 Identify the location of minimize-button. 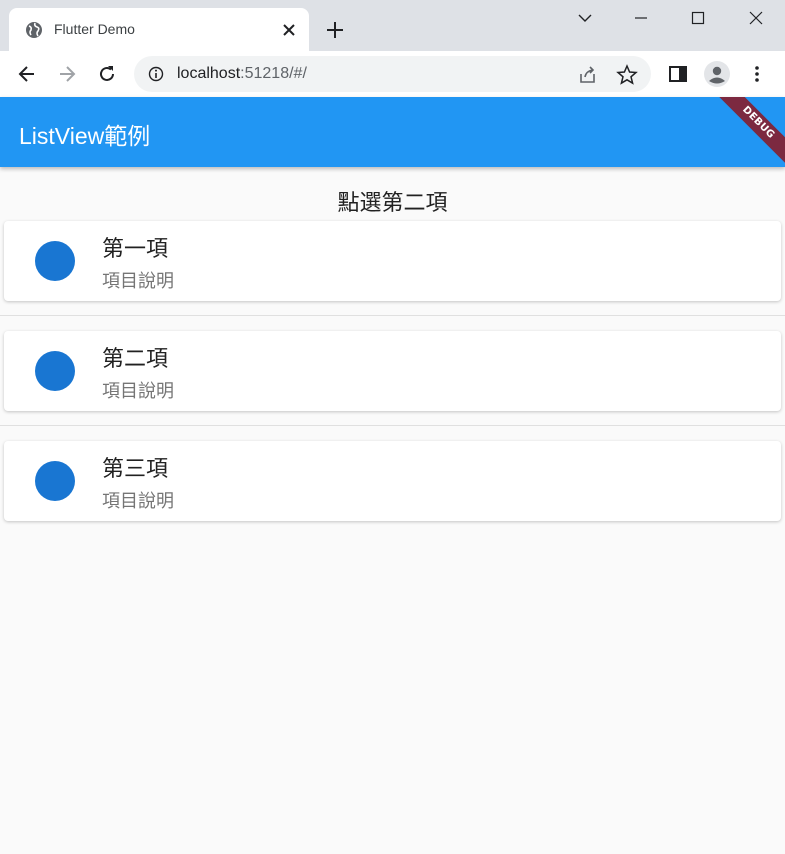
(641, 18).